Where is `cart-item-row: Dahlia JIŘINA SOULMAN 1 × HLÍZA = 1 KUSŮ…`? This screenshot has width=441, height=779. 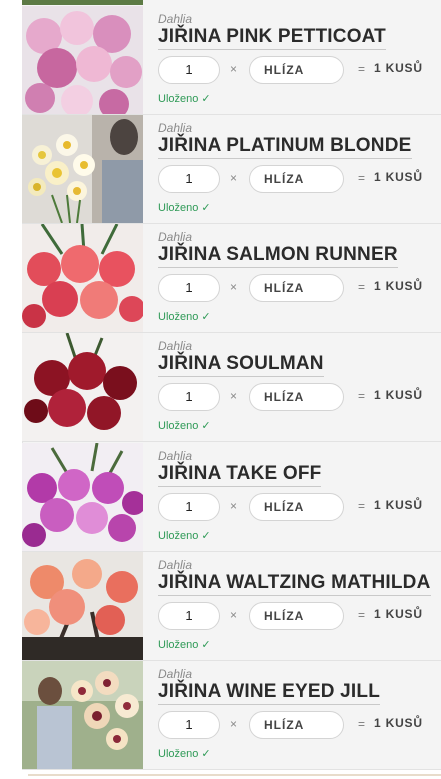 cart-item-row: Dahlia JIŘINA SOULMAN 1 × HLÍZA = 1 KUSŮ… is located at coordinates (231, 387).